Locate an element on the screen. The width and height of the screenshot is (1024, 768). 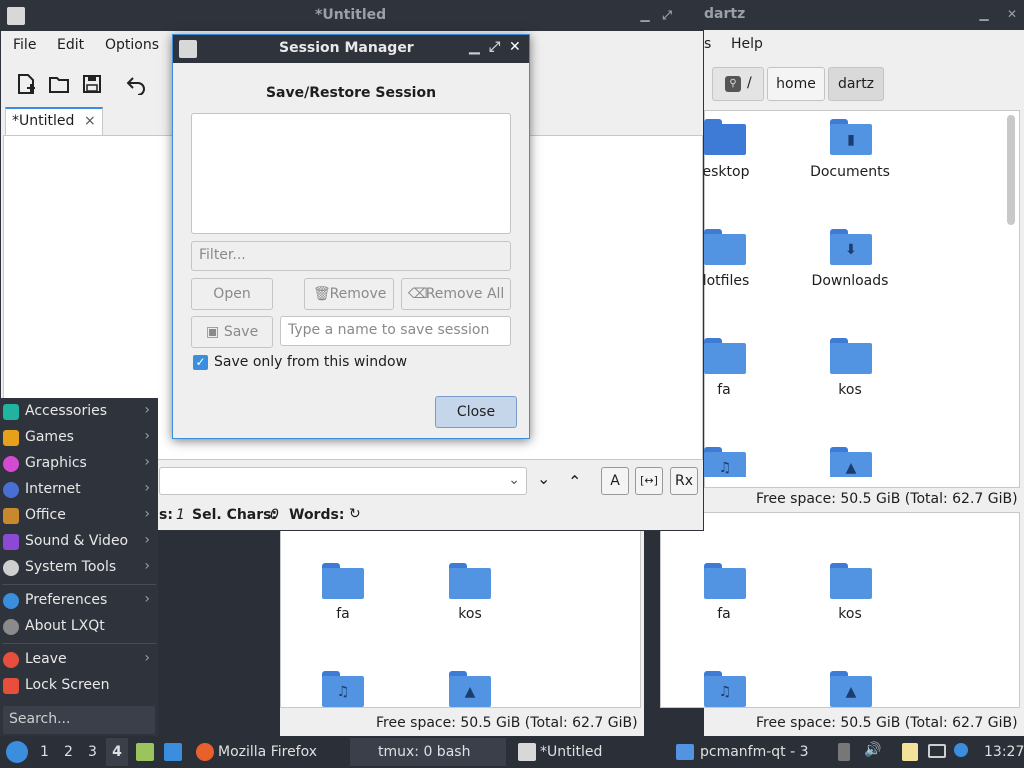
notification-icon is located at coordinates (961, 750).